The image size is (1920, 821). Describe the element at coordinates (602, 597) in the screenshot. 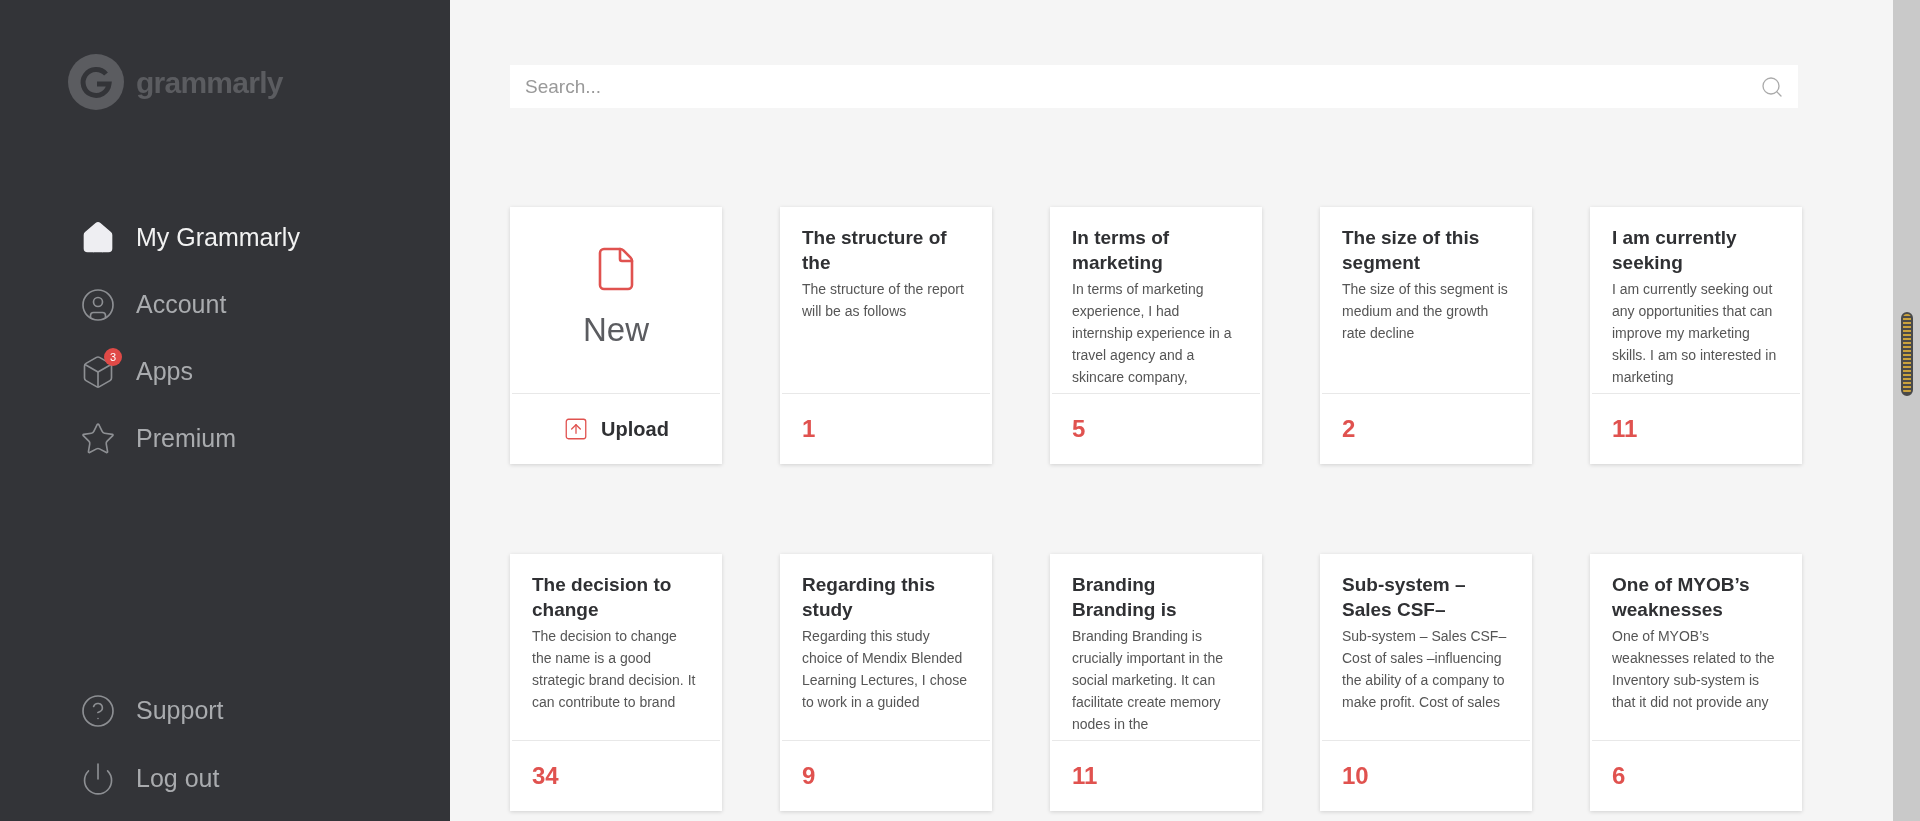

I see `document-title: The decision to change` at that location.